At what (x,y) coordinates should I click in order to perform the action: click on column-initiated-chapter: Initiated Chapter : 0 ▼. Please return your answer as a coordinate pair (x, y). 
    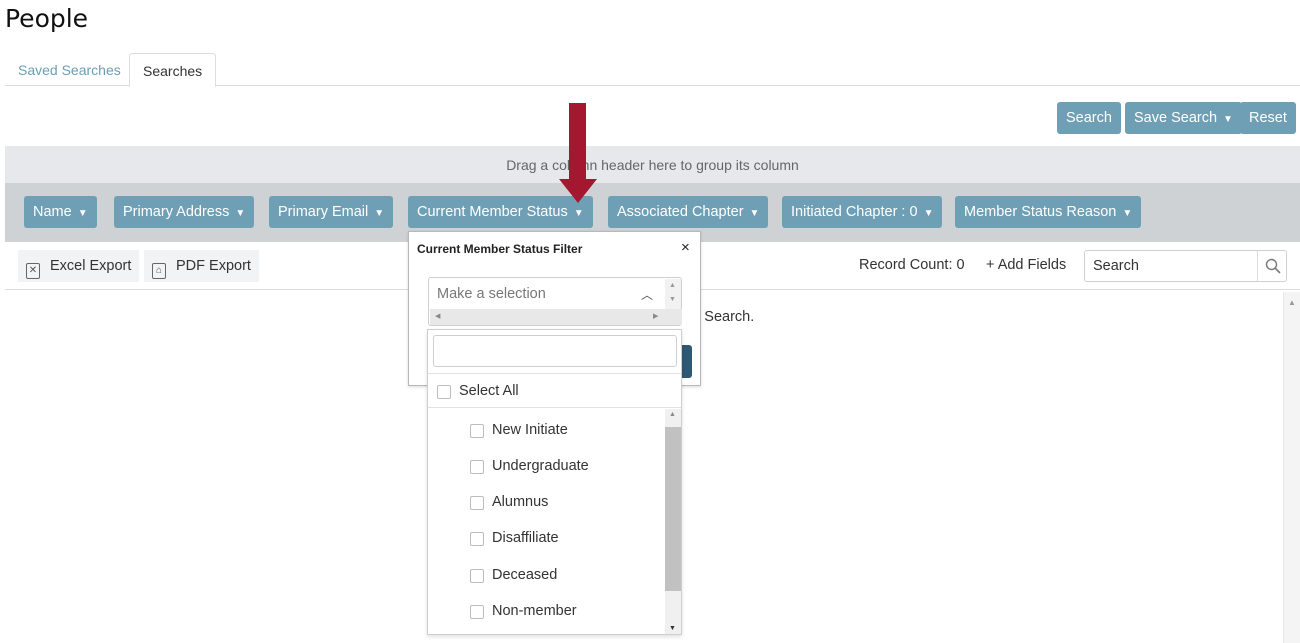
    Looking at the image, I should click on (862, 212).